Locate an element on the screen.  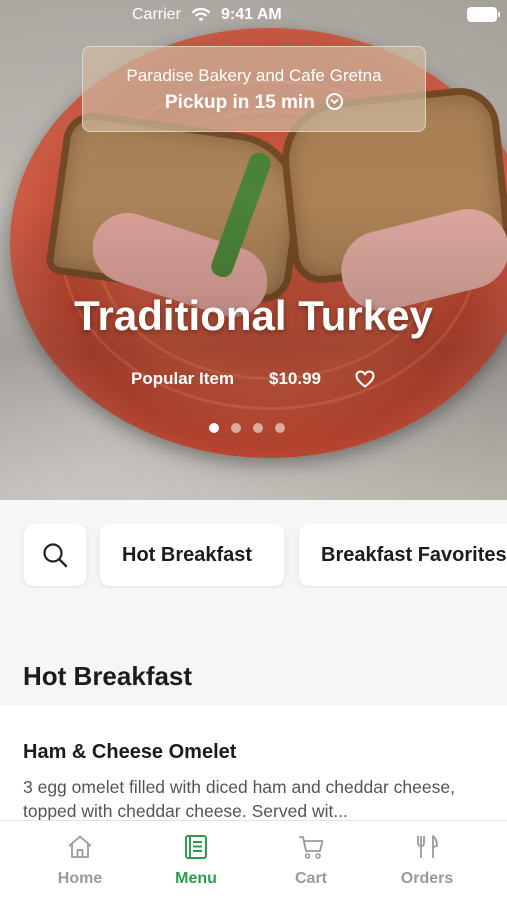
cart-icon is located at coordinates (311, 847).